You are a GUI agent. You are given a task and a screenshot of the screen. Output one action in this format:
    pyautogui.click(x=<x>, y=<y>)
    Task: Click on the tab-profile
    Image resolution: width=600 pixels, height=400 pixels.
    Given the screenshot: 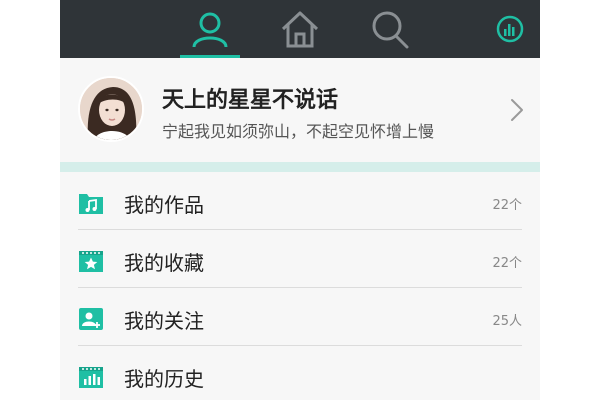 What is the action you would take?
    pyautogui.click(x=210, y=29)
    